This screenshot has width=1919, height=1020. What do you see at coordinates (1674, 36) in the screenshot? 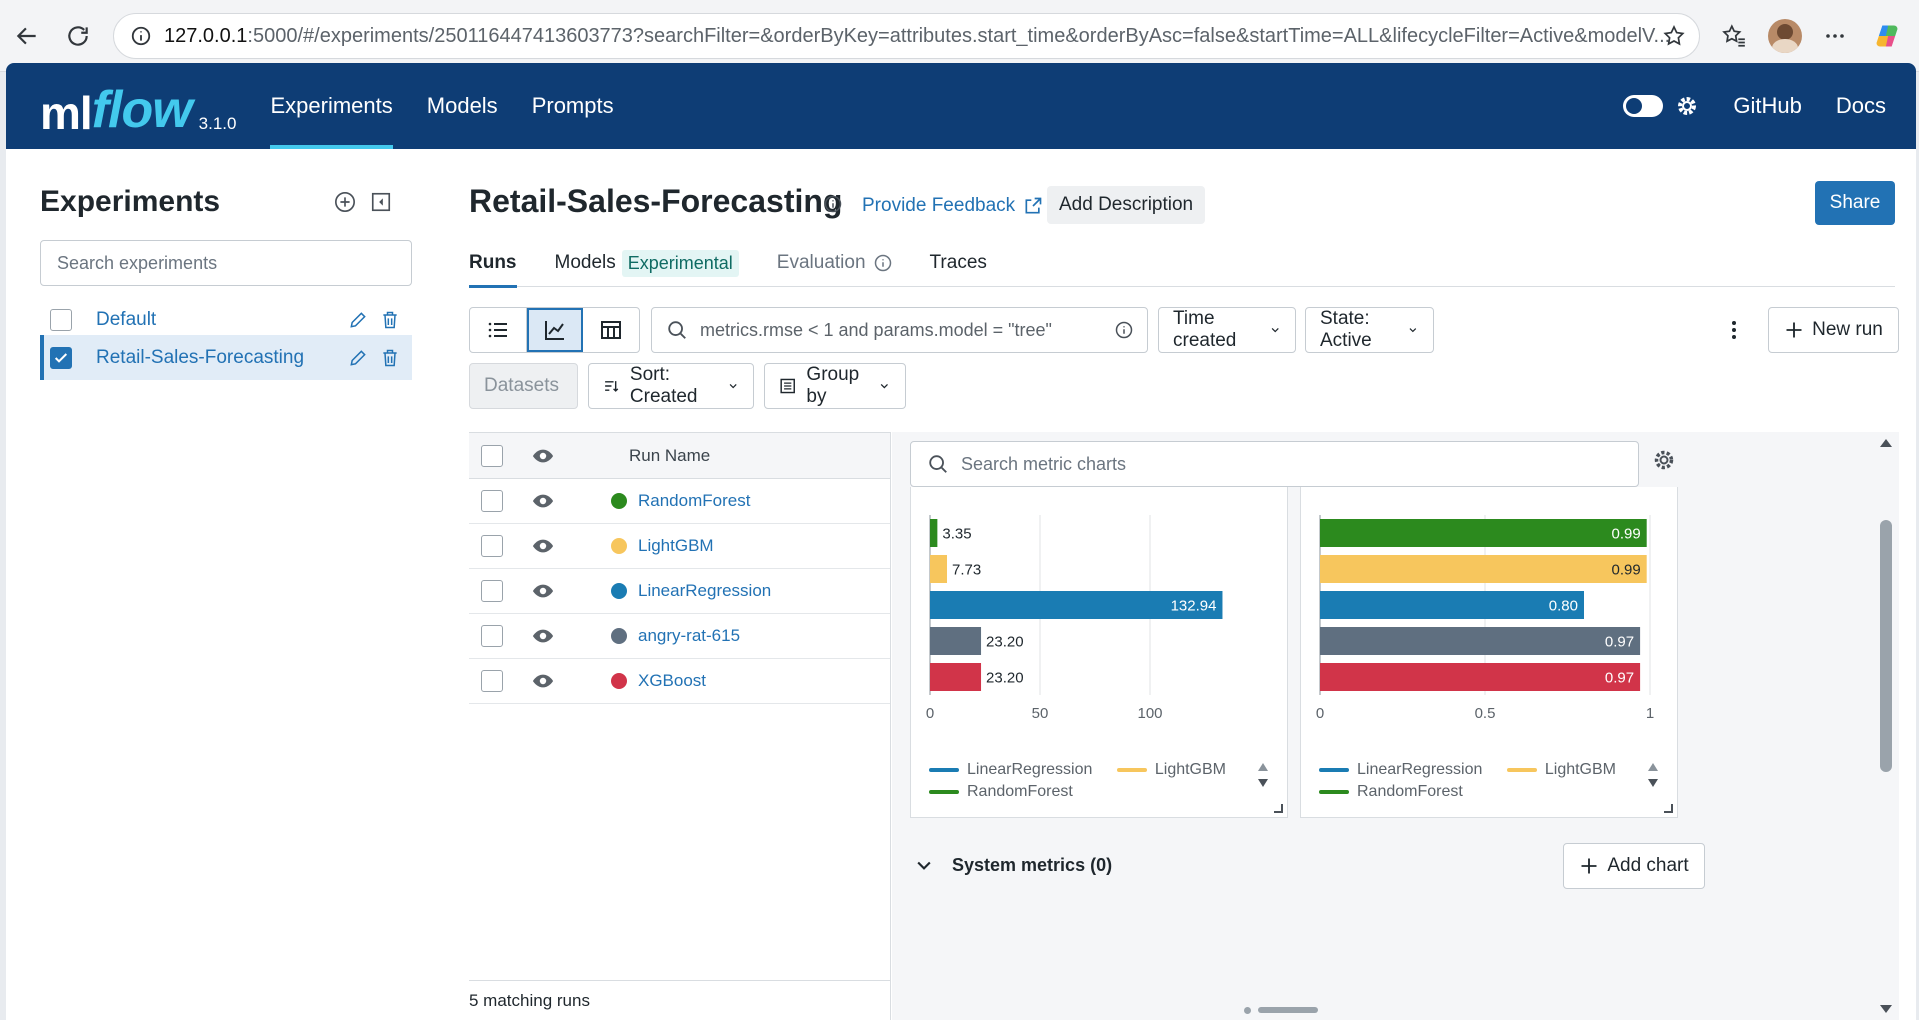
I see `bookmark-star-icon` at bounding box center [1674, 36].